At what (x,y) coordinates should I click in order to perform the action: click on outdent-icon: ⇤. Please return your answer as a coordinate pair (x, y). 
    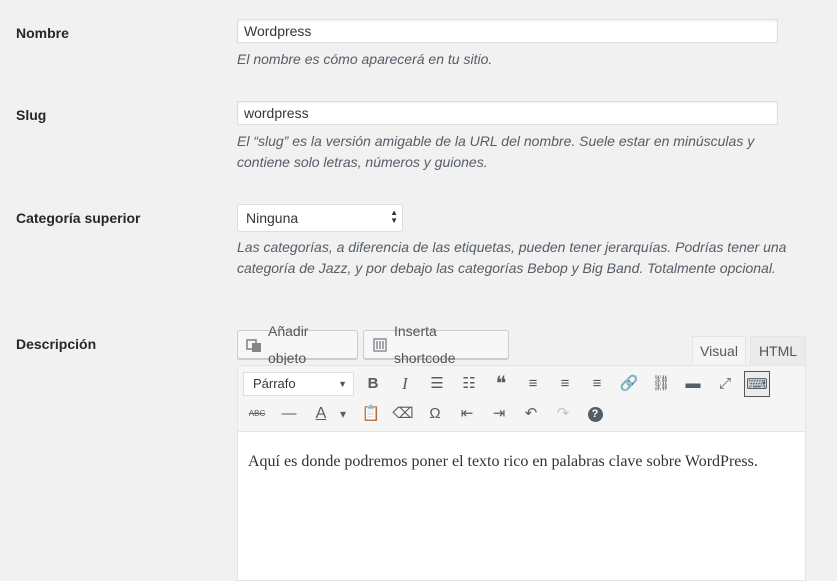
    Looking at the image, I should click on (467, 414).